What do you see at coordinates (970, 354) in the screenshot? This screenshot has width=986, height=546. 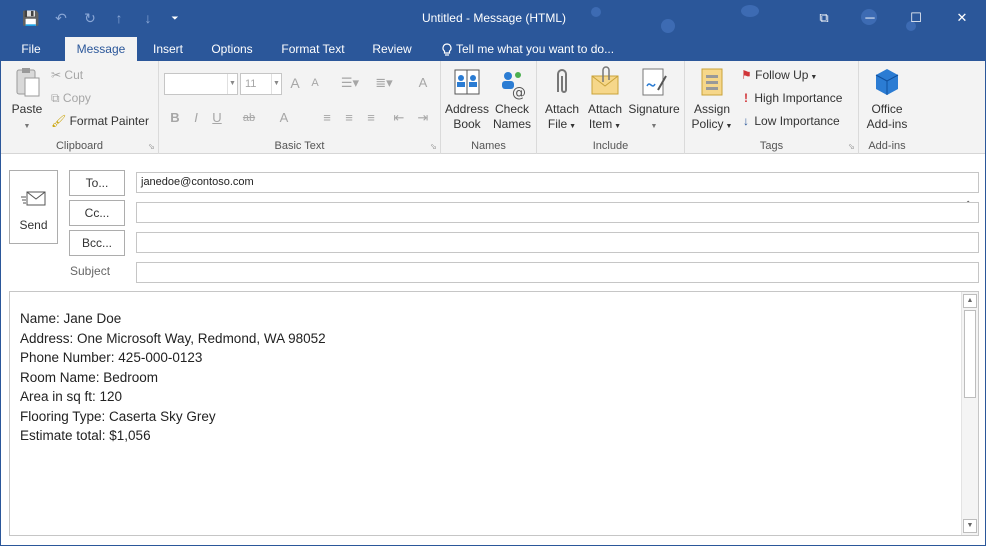 I see `scrollbar-thumb` at bounding box center [970, 354].